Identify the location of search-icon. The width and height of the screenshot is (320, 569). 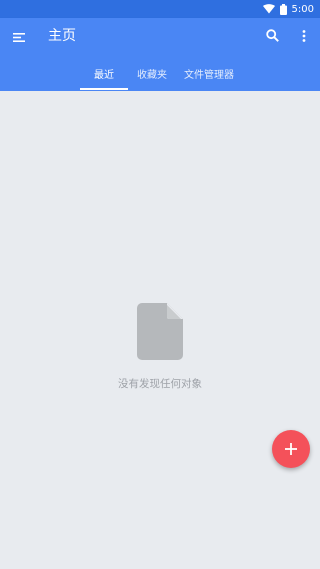
(272, 36).